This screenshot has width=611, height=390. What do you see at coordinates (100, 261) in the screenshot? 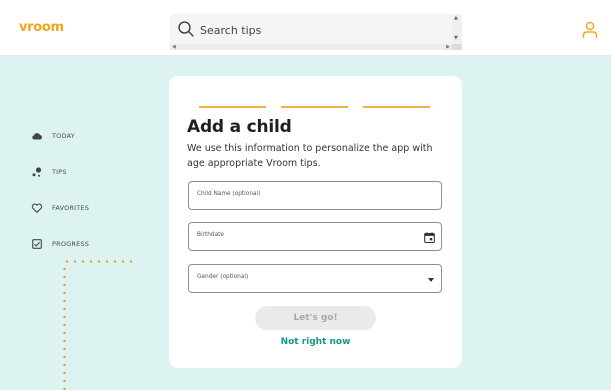
I see `progress-dotted-line` at bounding box center [100, 261].